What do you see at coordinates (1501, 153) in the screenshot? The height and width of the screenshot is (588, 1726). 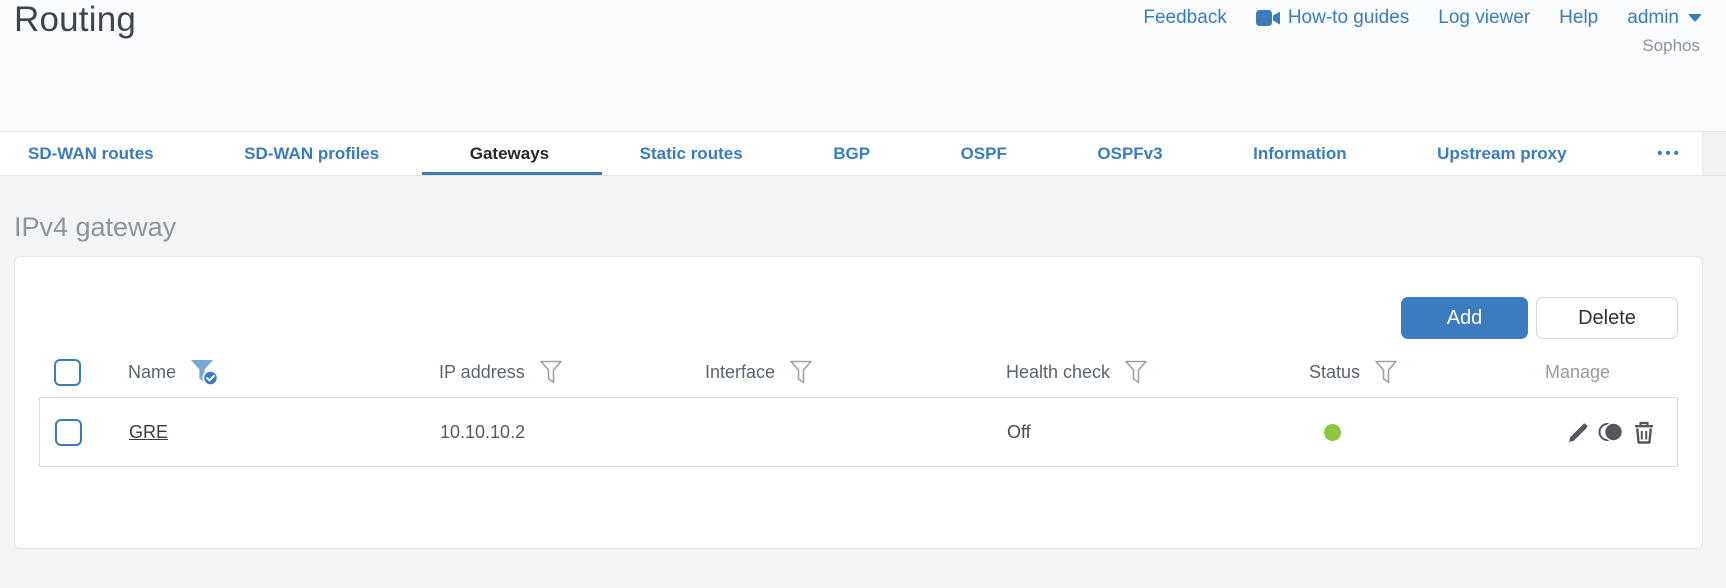 I see `tab-upstream-proxy: Upstream proxy` at bounding box center [1501, 153].